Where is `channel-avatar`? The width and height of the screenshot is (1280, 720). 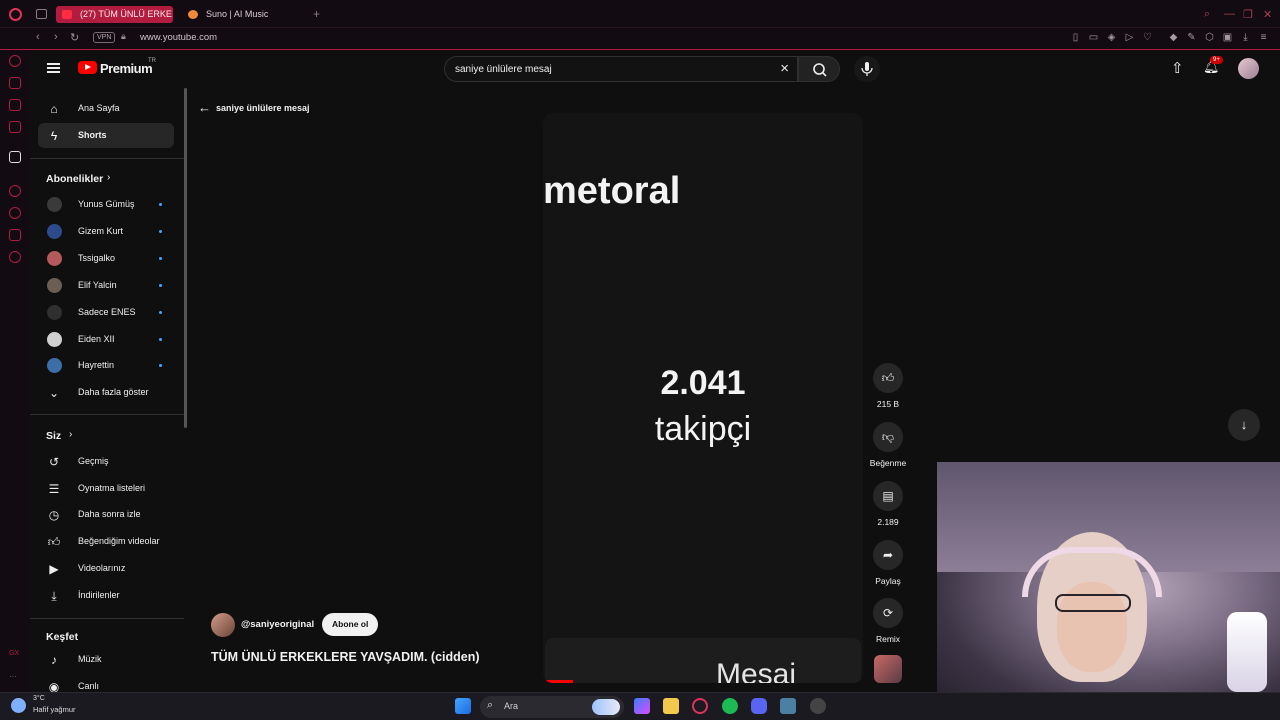
channel-avatar is located at coordinates (223, 625).